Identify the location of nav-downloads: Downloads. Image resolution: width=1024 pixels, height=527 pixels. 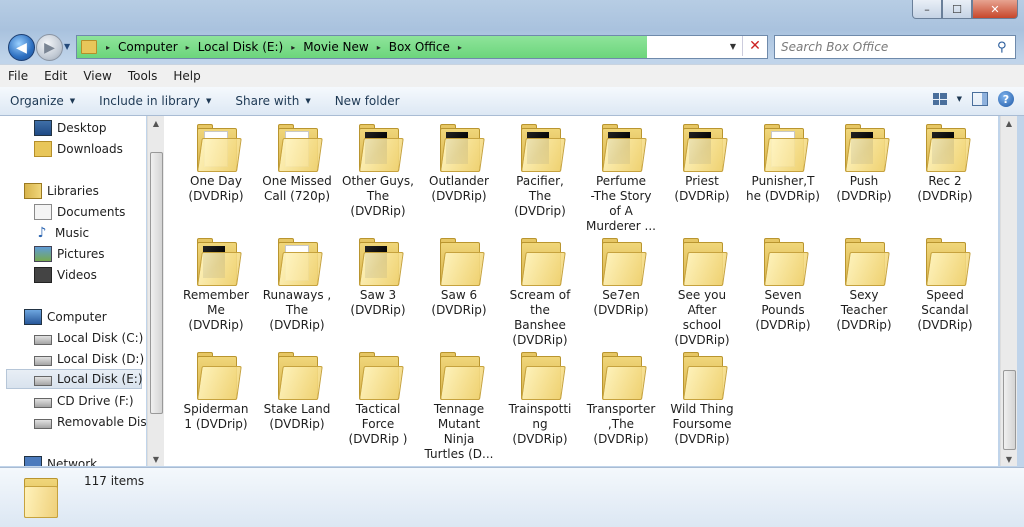
(78, 149).